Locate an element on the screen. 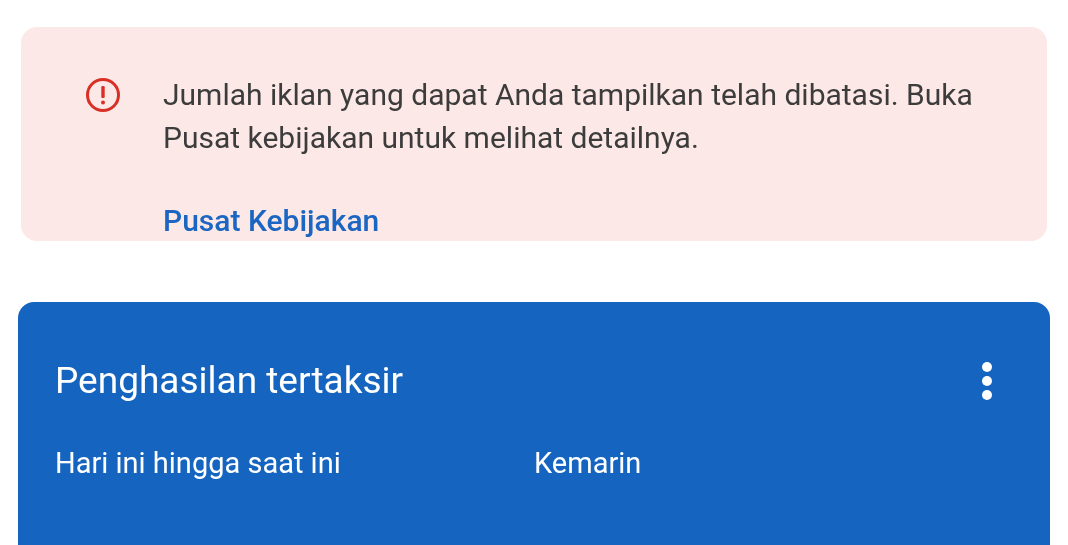  card-title: Penghasilan tertaksir is located at coordinates (229, 381).